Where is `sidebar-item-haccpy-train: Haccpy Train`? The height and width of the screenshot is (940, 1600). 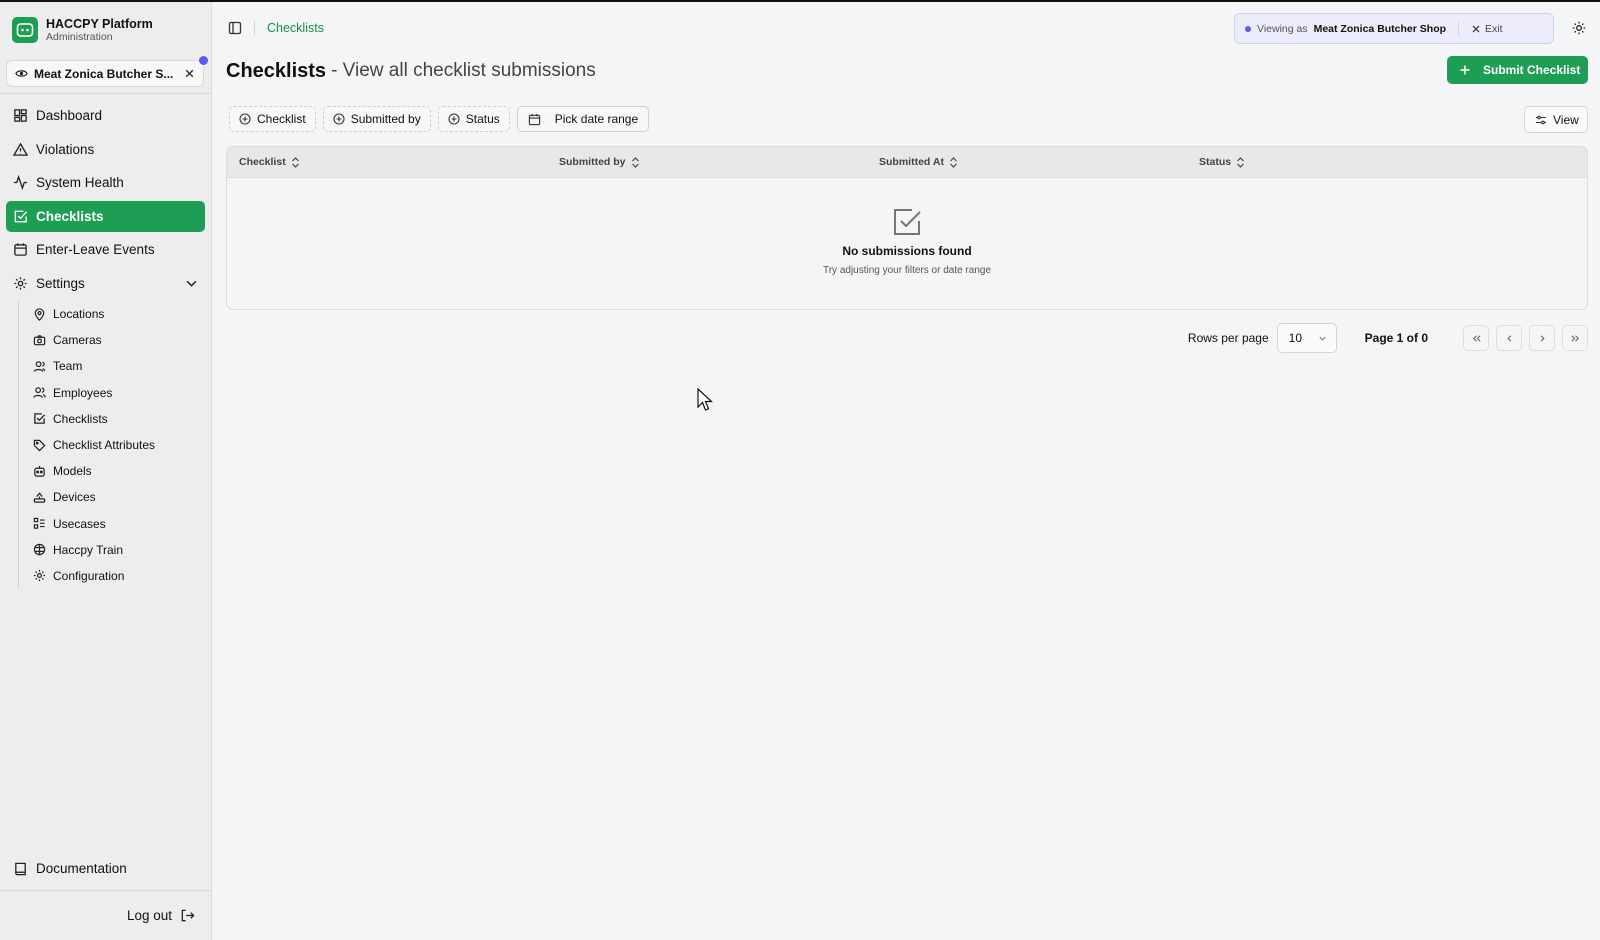 sidebar-item-haccpy-train: Haccpy Train is located at coordinates (116, 550).